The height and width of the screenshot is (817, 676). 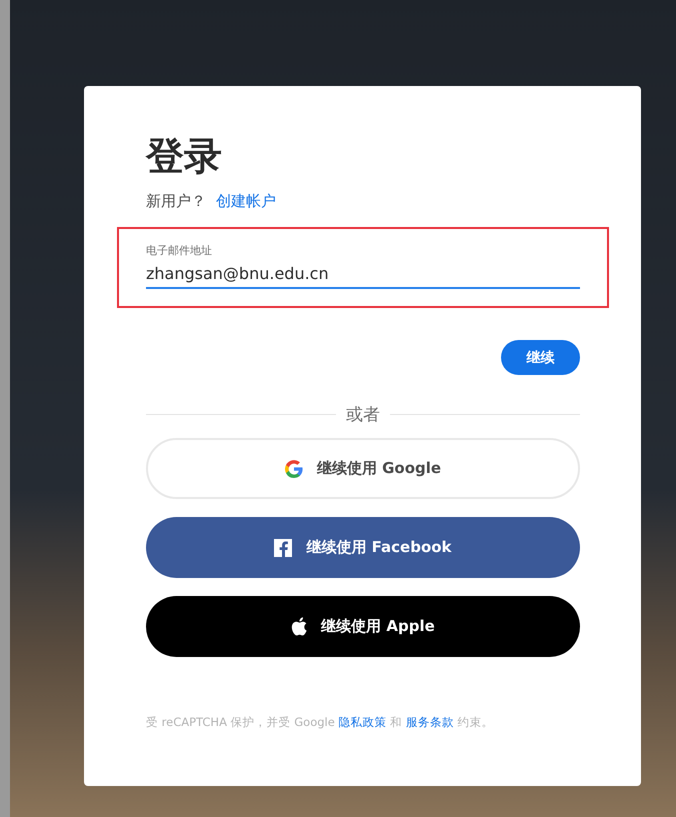 What do you see at coordinates (184, 156) in the screenshot?
I see `page-title: 登录` at bounding box center [184, 156].